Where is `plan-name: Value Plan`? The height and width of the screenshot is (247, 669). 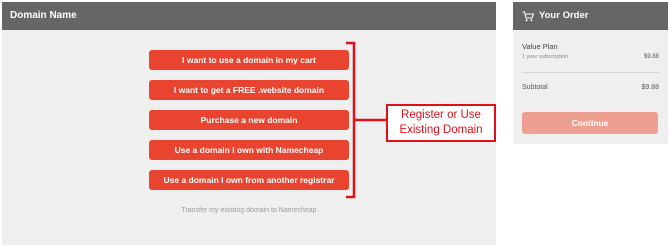
plan-name: Value Plan is located at coordinates (540, 46).